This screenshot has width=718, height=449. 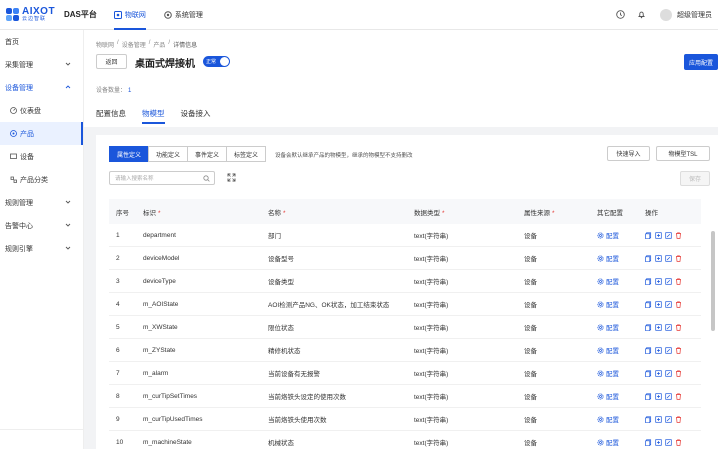 What do you see at coordinates (666, 14) in the screenshot?
I see `avatar` at bounding box center [666, 14].